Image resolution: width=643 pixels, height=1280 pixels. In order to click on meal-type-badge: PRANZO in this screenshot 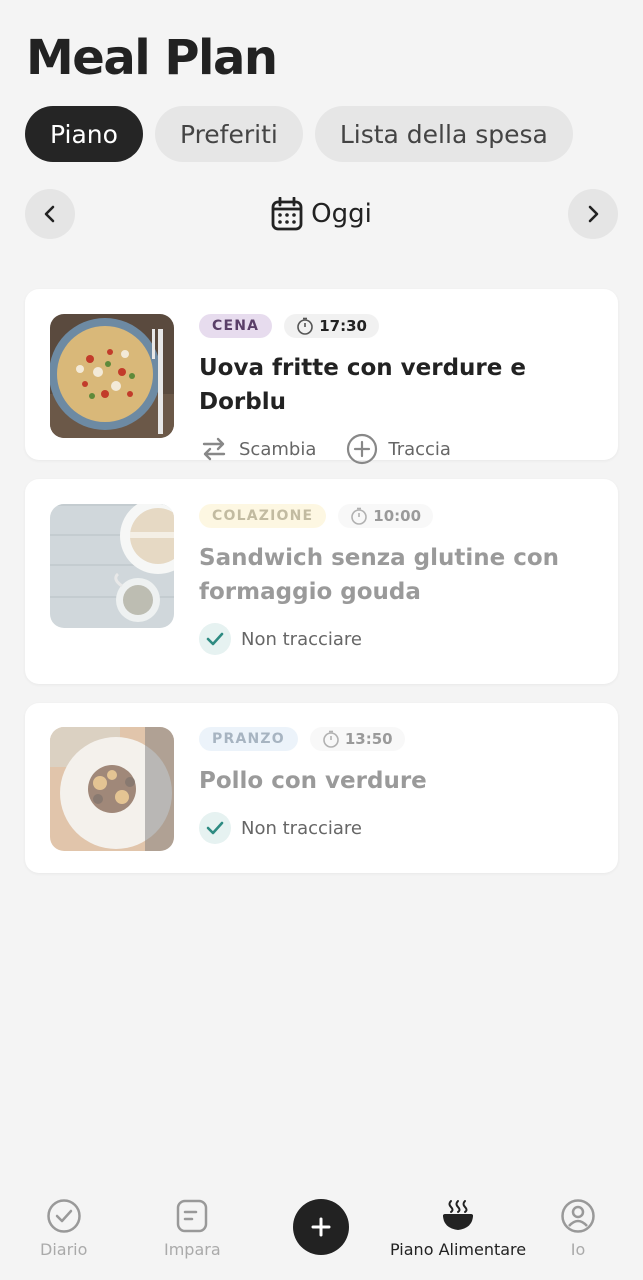, I will do `click(248, 739)`.